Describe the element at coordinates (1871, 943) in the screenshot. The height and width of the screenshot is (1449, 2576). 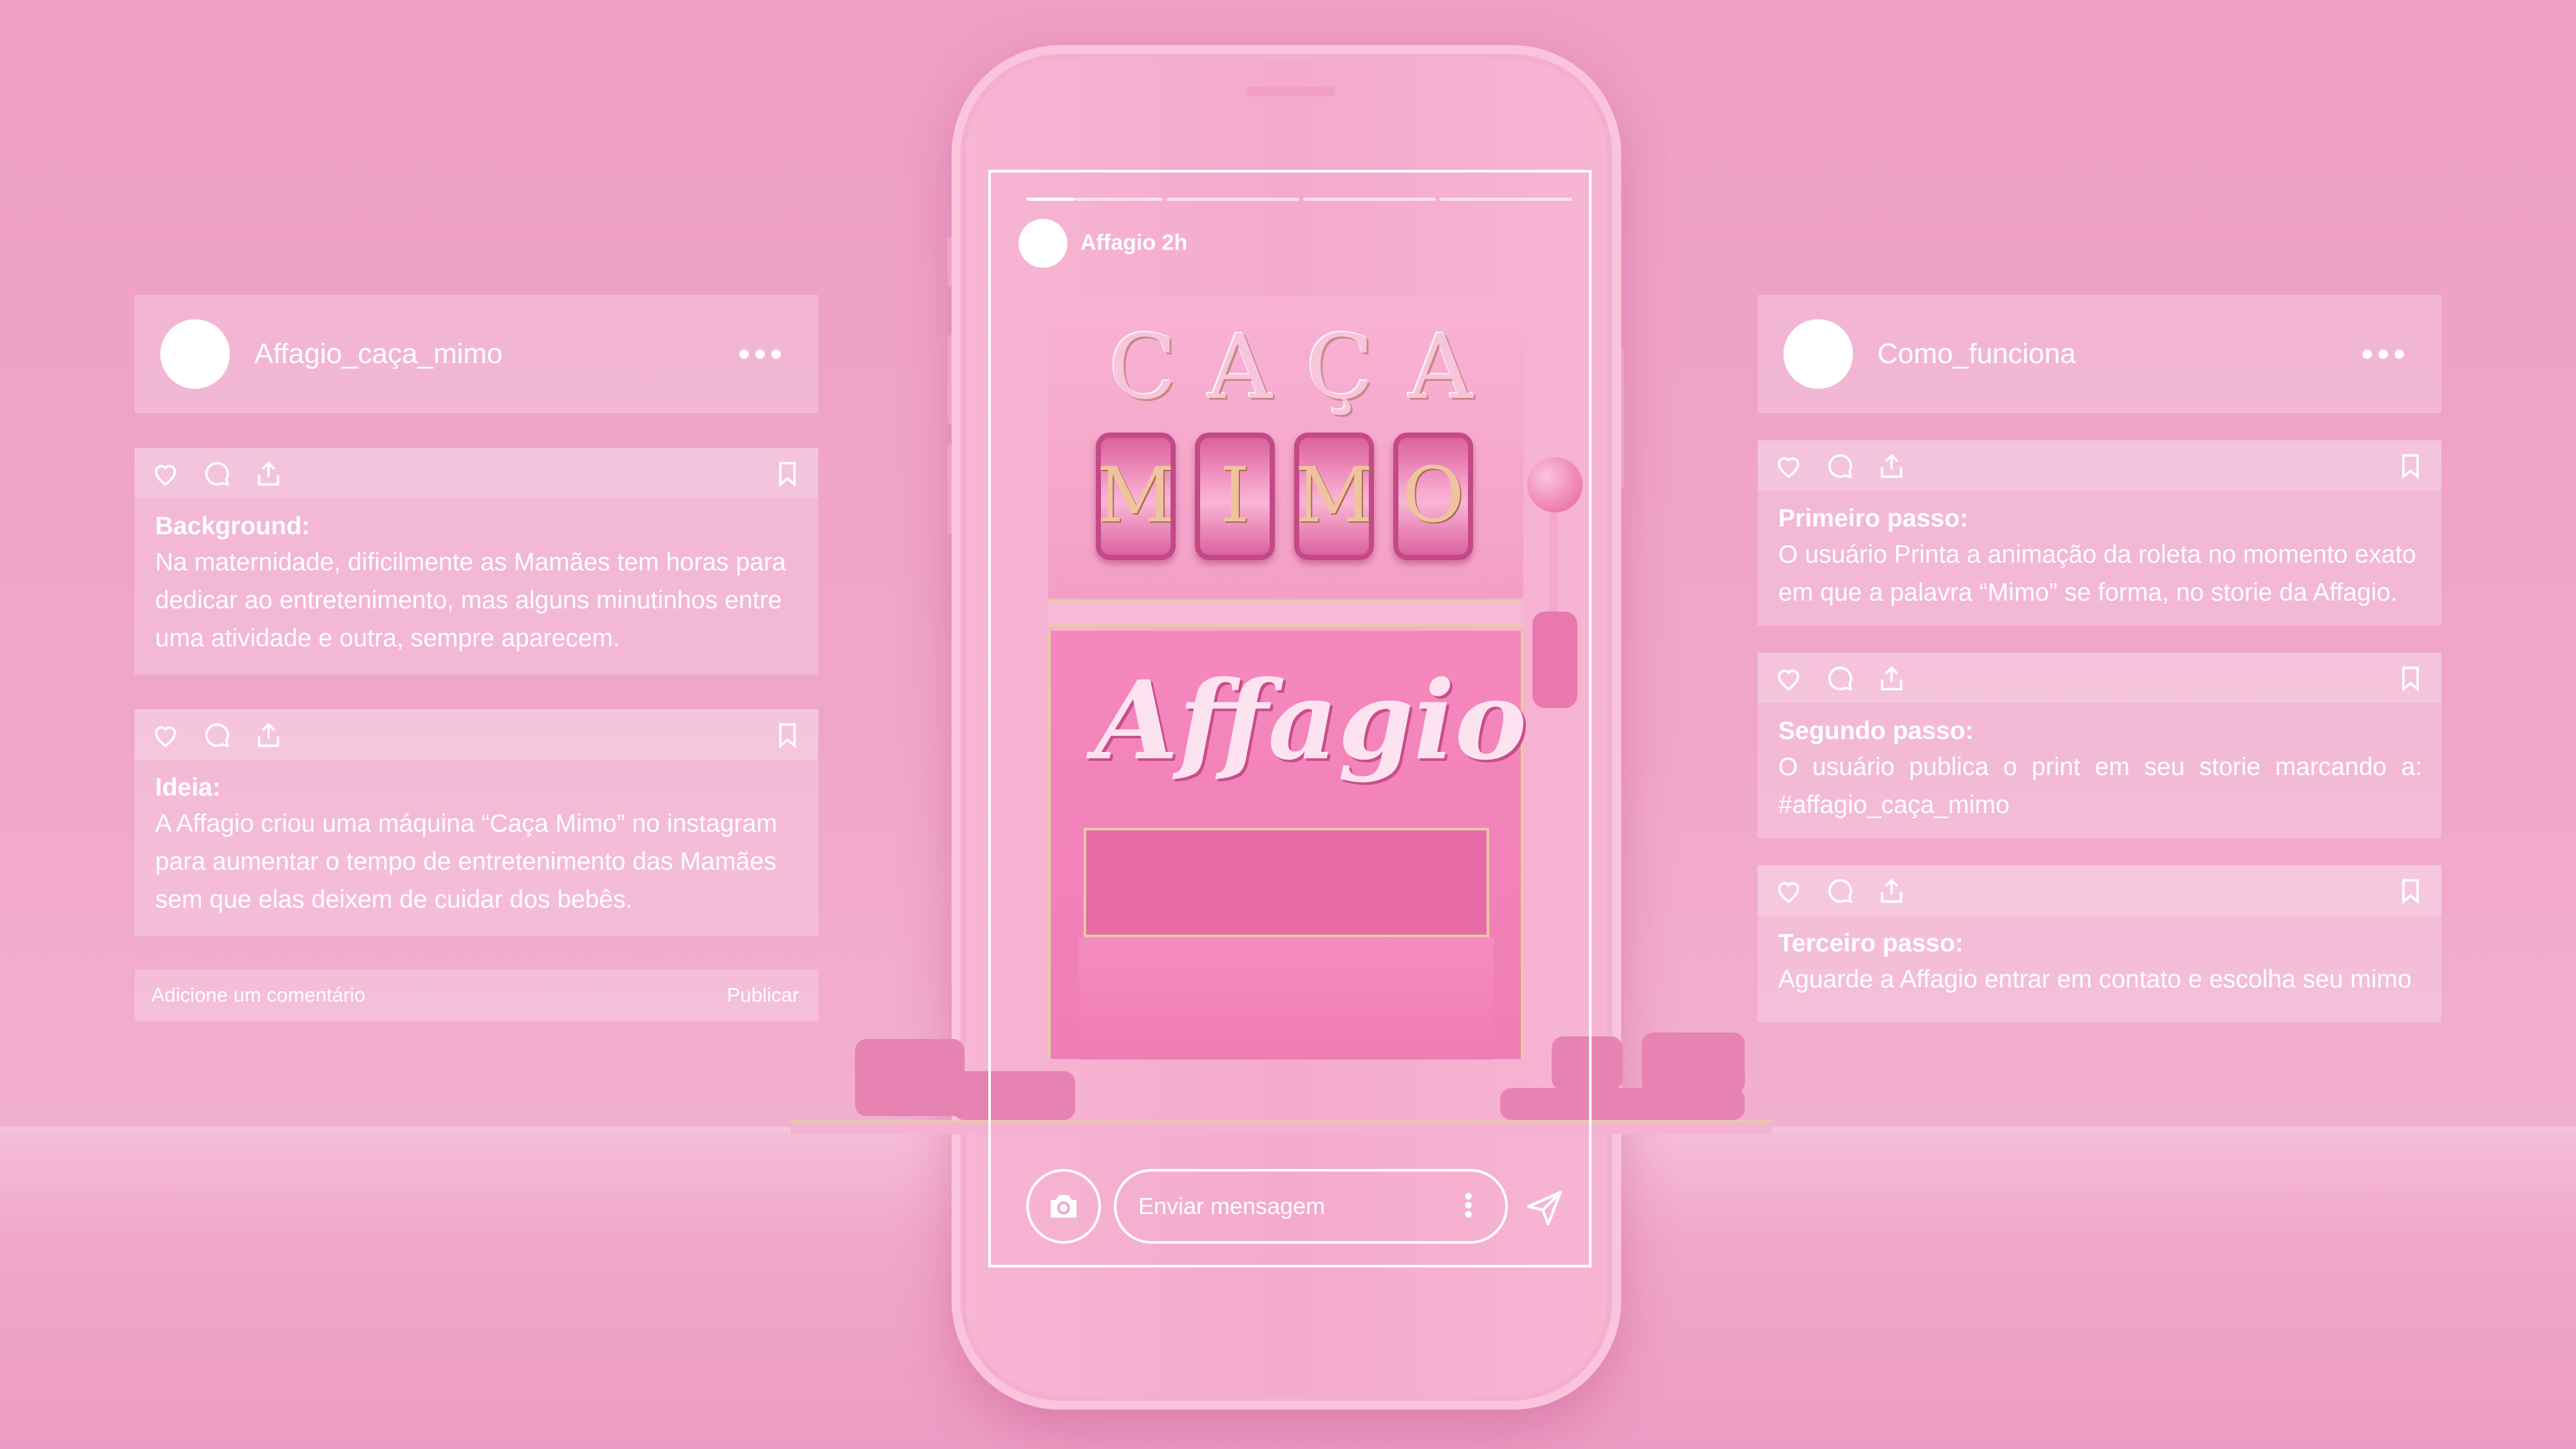
I see `step-title: Terceiro passo:` at that location.